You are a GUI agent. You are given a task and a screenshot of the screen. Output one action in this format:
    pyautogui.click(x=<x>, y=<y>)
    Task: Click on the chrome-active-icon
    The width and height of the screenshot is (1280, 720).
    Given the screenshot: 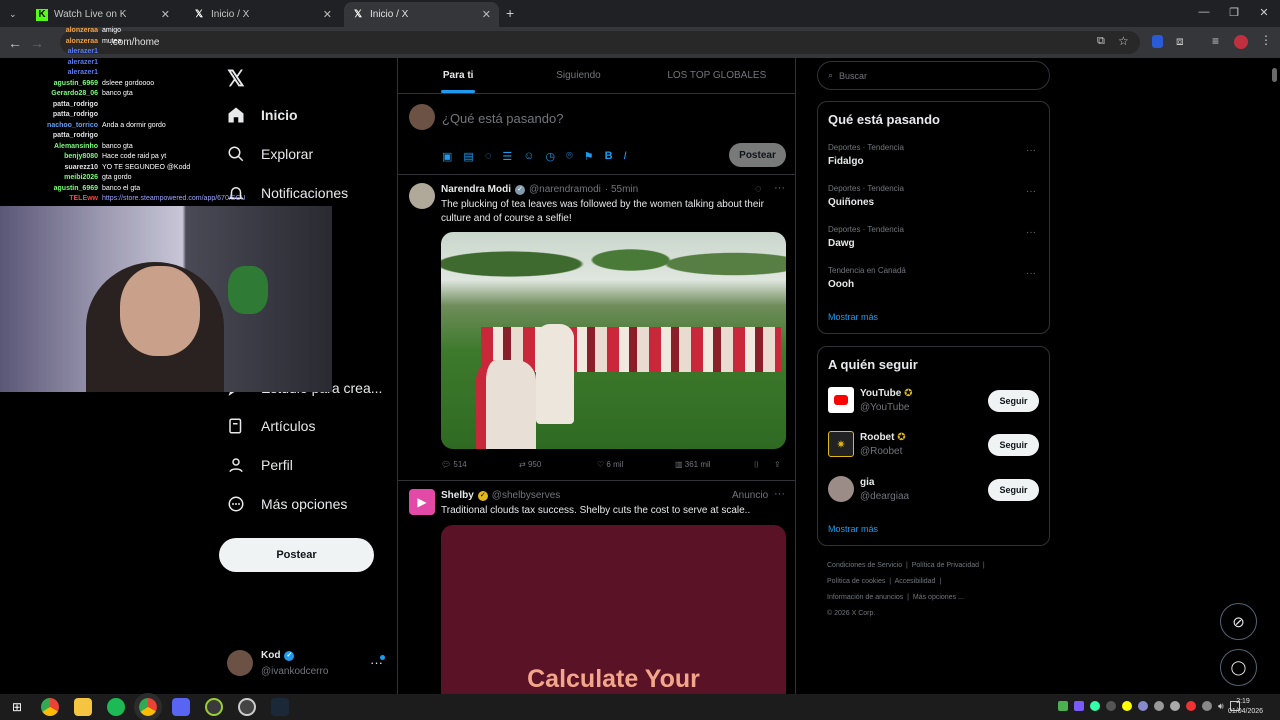 What is the action you would take?
    pyautogui.click(x=148, y=706)
    